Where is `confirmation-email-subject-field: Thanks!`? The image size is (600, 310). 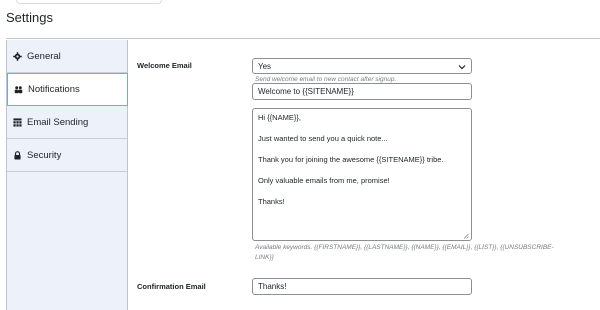
confirmation-email-subject-field: Thanks! is located at coordinates (362, 286).